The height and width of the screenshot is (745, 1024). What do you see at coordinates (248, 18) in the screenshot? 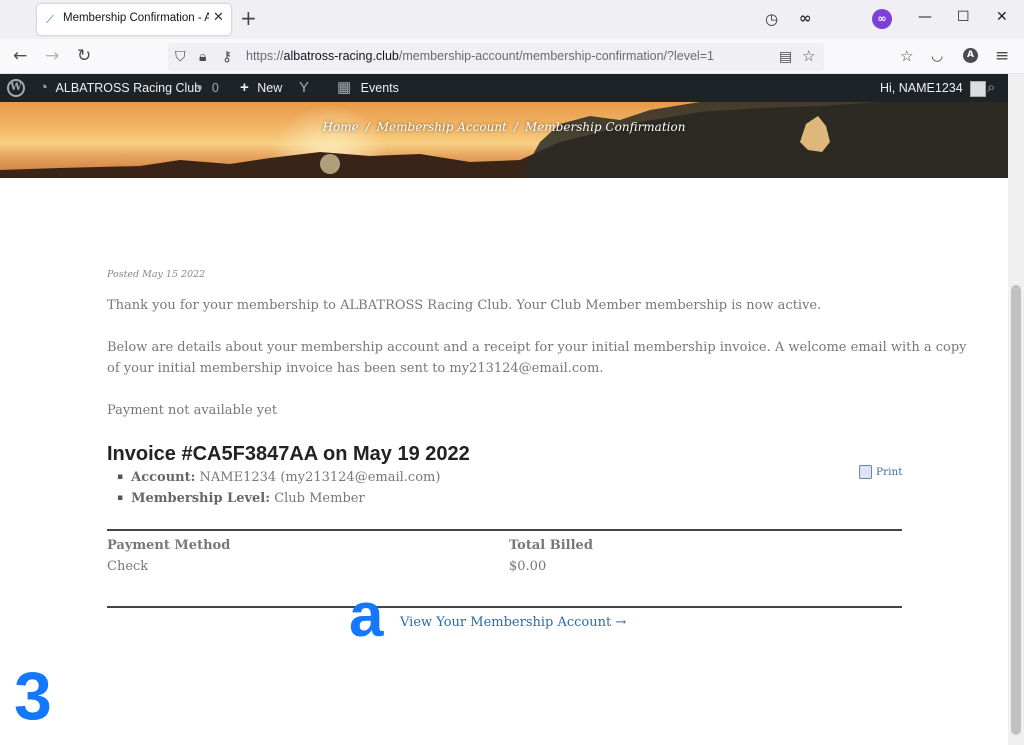
I see `new-tab-button: +` at bounding box center [248, 18].